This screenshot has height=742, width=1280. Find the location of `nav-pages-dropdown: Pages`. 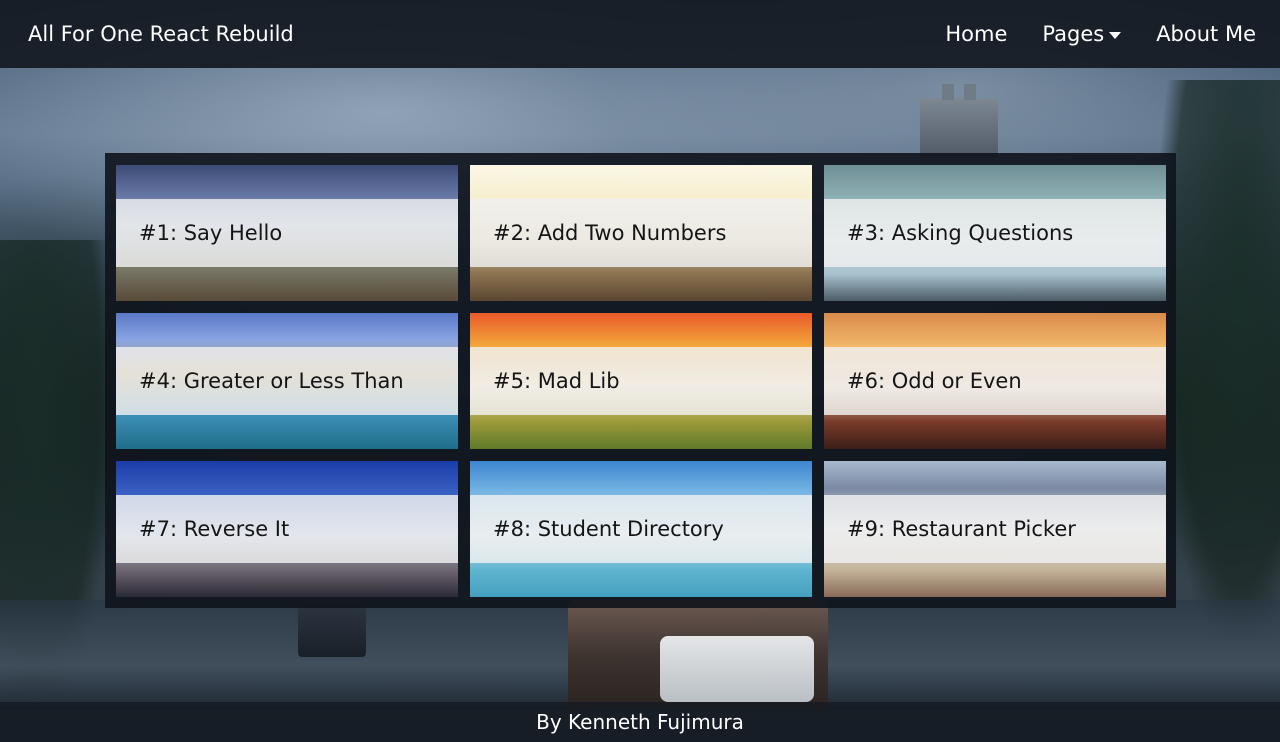

nav-pages-dropdown: Pages is located at coordinates (1082, 34).